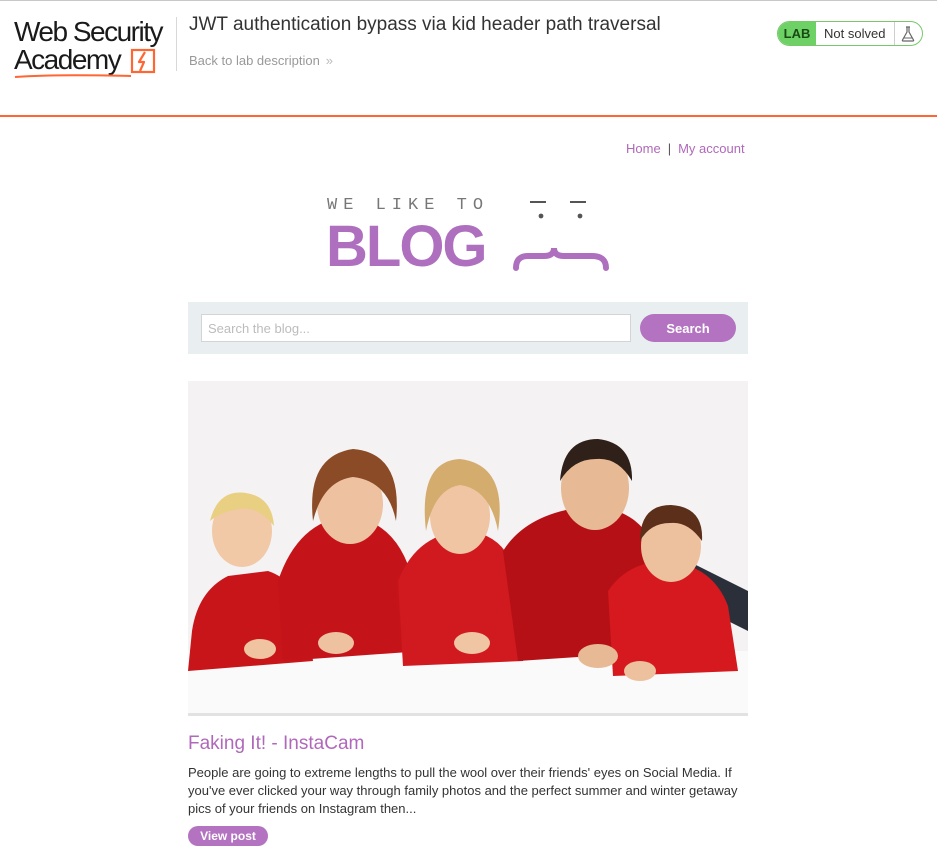  Describe the element at coordinates (797, 33) in the screenshot. I see `lab-badge: LAB` at that location.